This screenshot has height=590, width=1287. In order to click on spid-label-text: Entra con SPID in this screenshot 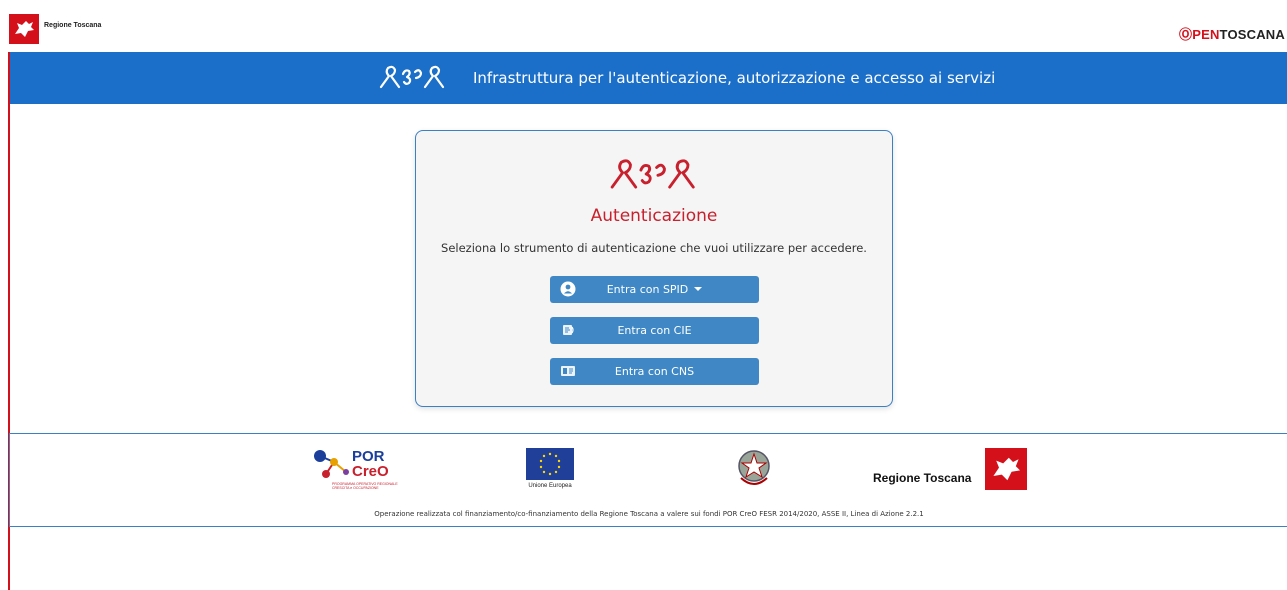, I will do `click(647, 289)`.